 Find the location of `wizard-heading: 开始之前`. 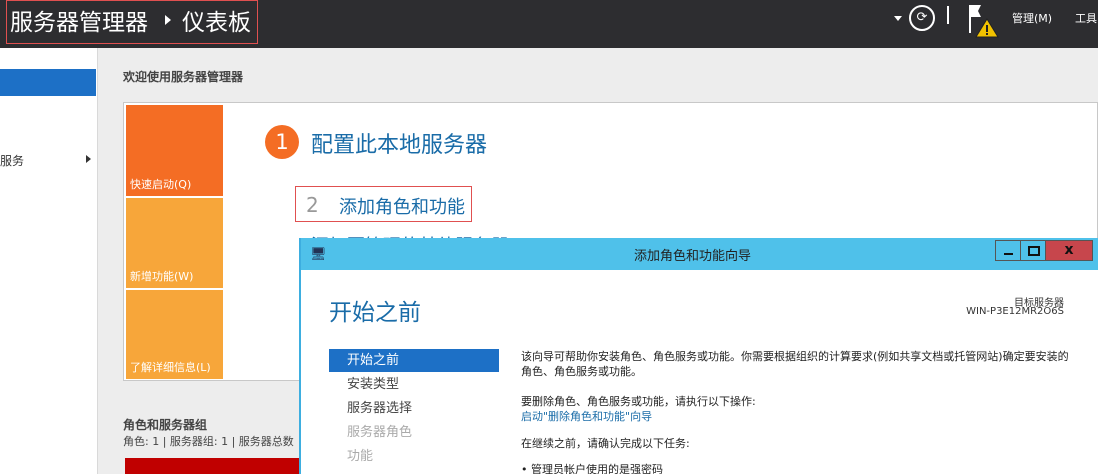

wizard-heading: 开始之前 is located at coordinates (375, 313).